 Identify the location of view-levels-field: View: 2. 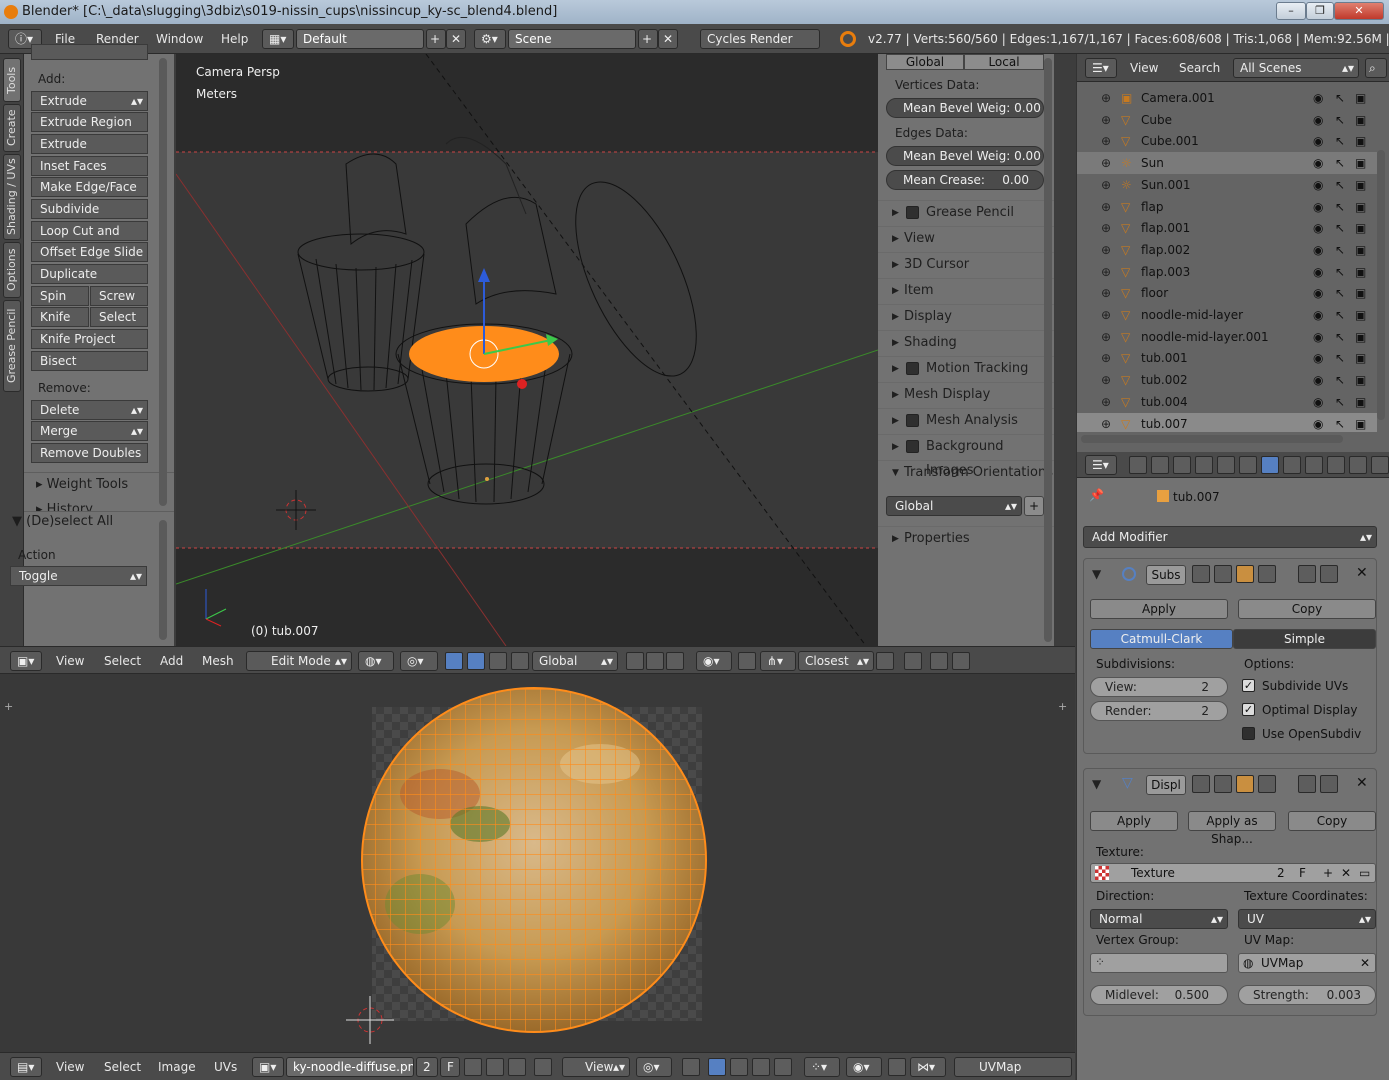
(1159, 687).